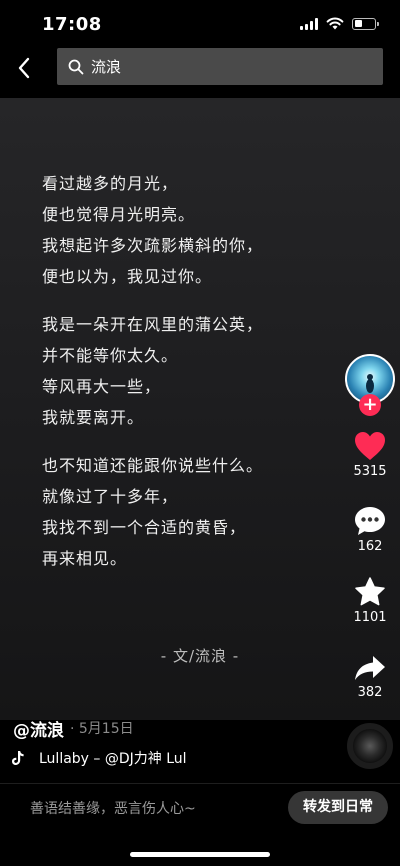 This screenshot has height=866, width=400. I want to click on share-icon, so click(370, 668).